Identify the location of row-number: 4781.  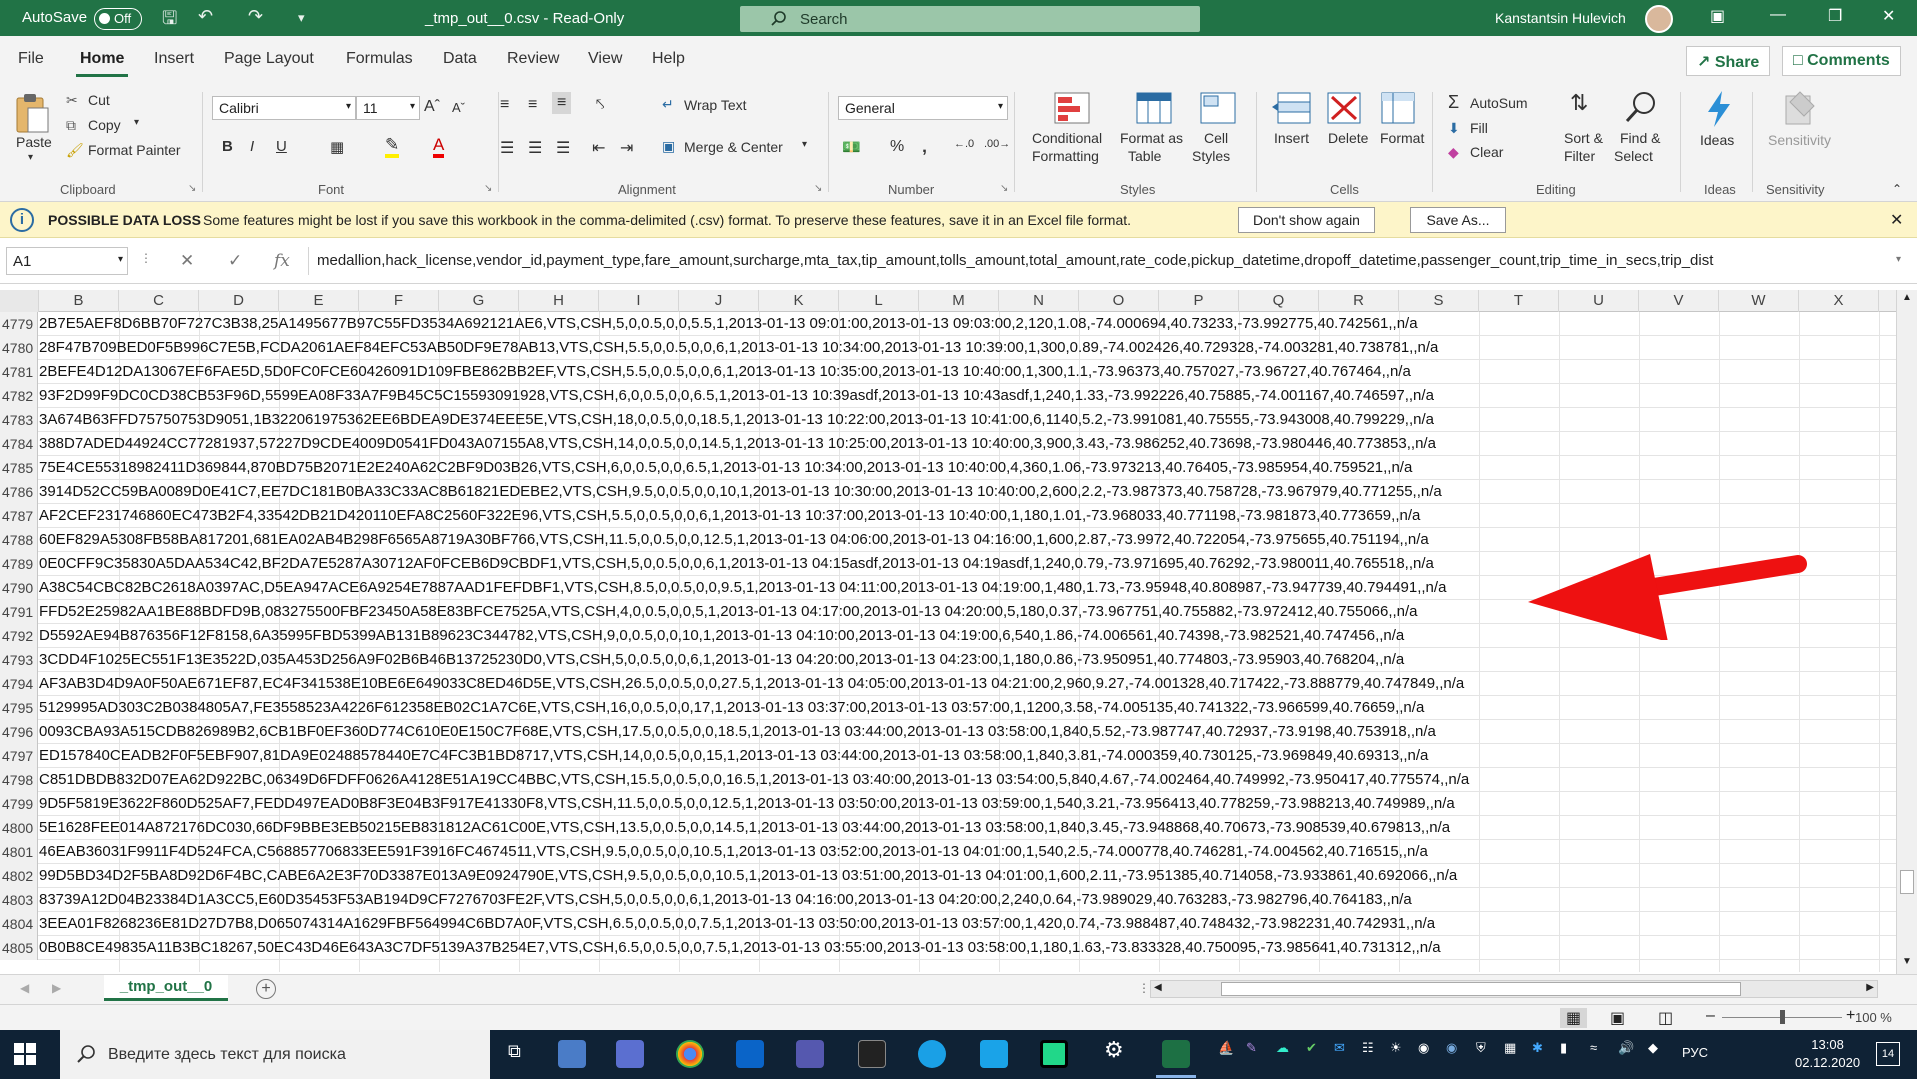
(19, 372).